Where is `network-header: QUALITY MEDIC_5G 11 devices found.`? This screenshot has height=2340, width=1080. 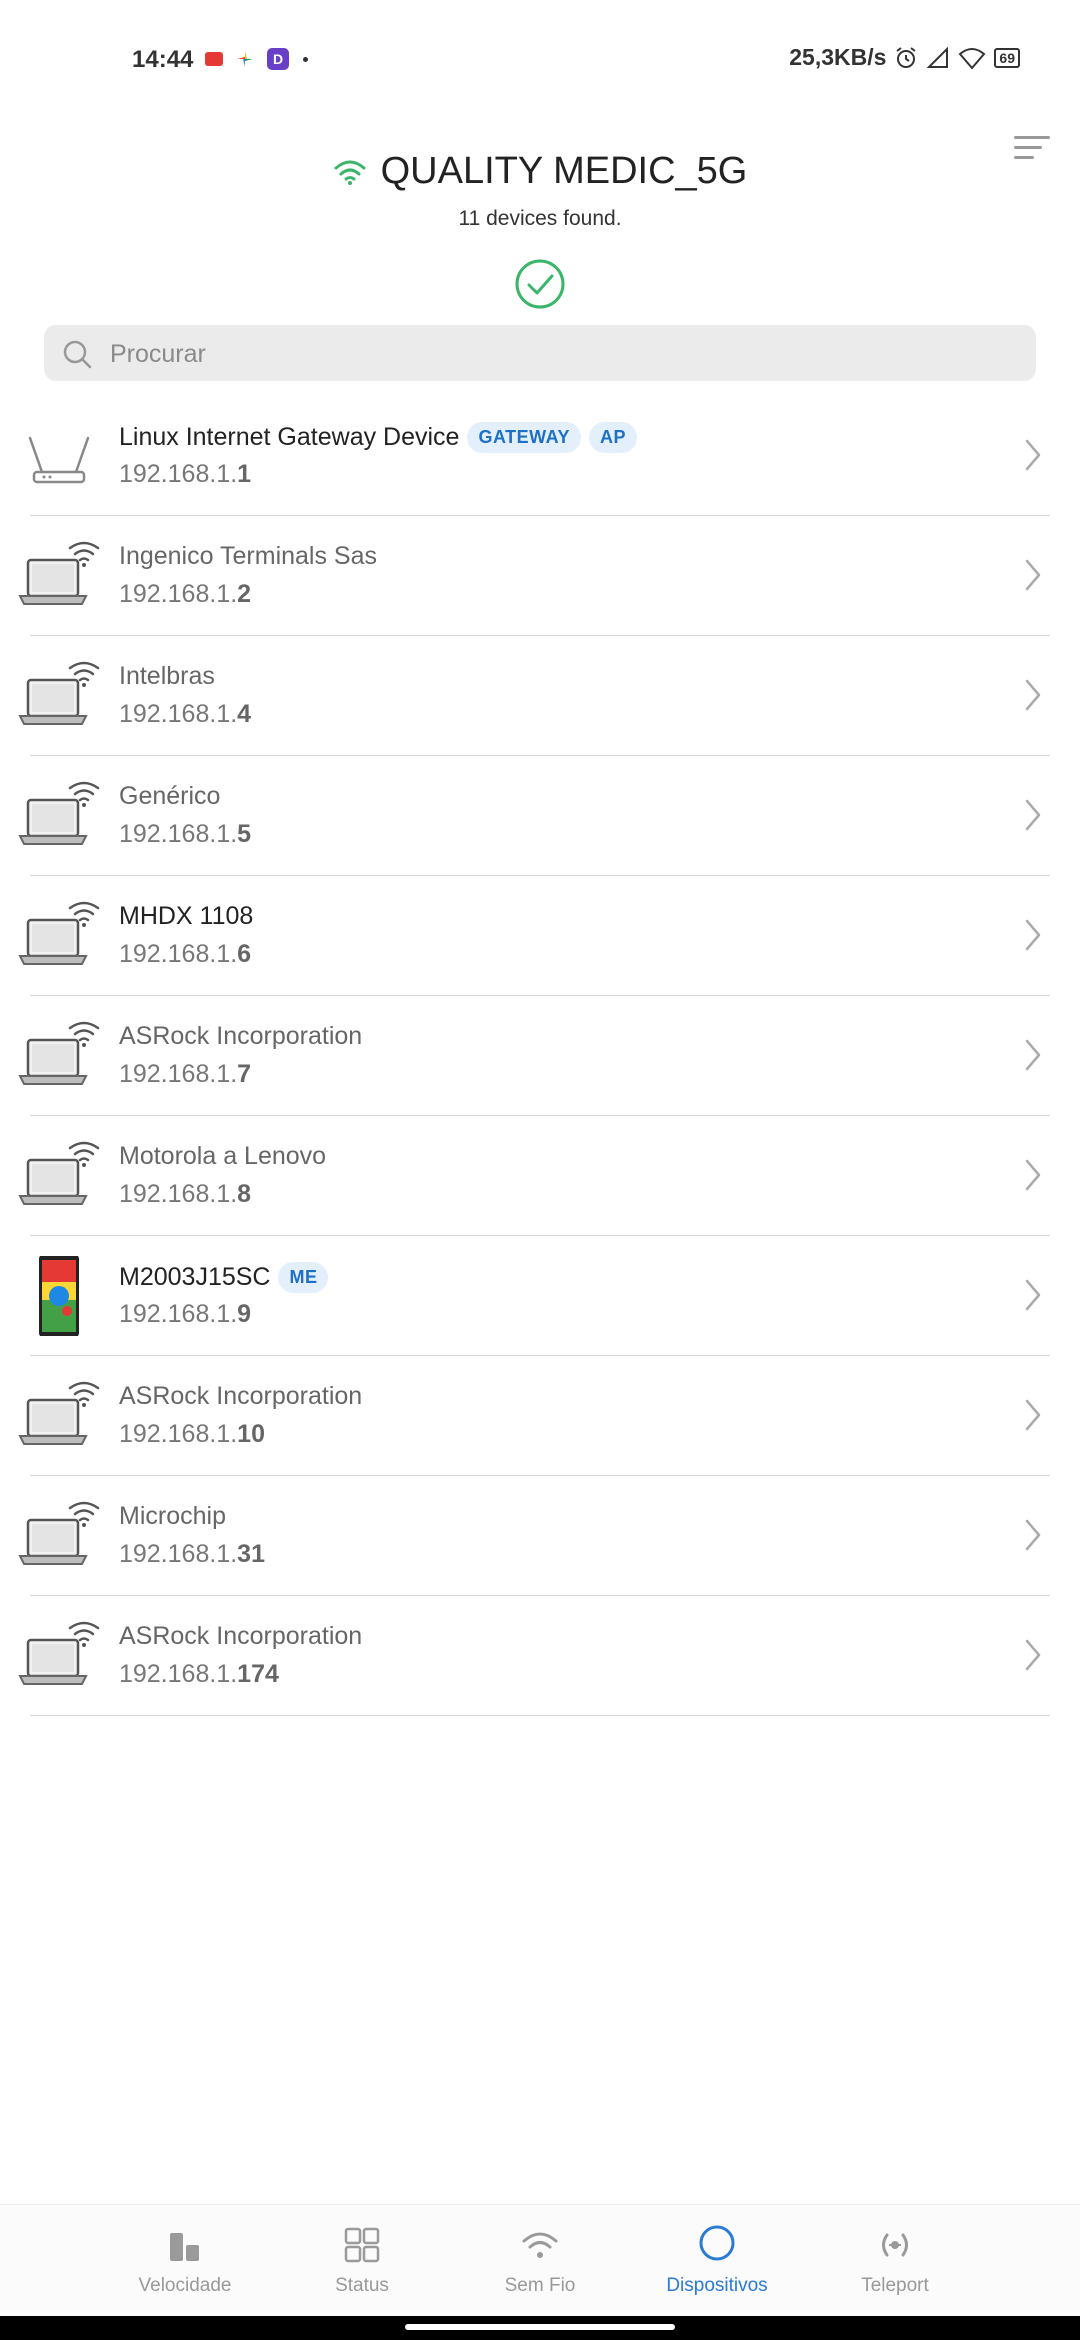
network-header: QUALITY MEDIC_5G 11 devices found. is located at coordinates (540, 190).